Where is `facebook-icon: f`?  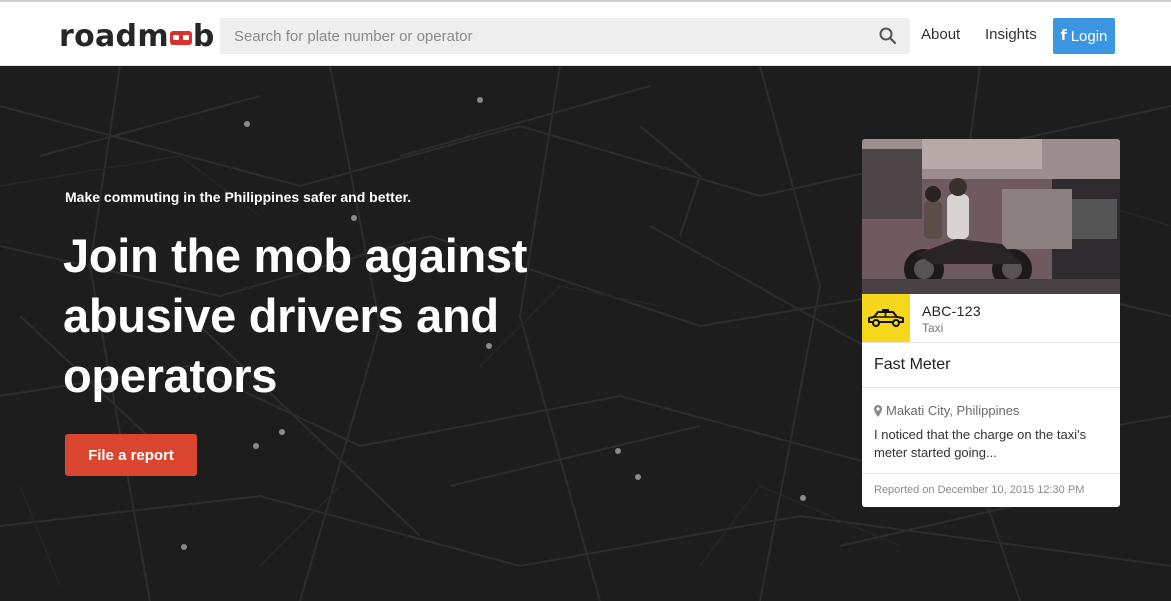 facebook-icon: f is located at coordinates (1063, 36).